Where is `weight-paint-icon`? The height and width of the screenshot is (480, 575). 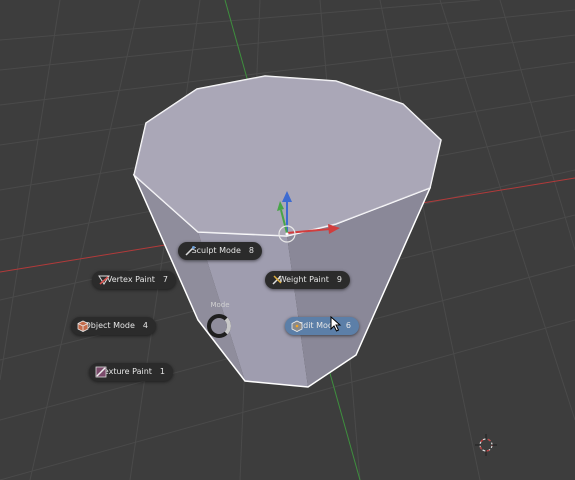 weight-paint-icon is located at coordinates (276, 280).